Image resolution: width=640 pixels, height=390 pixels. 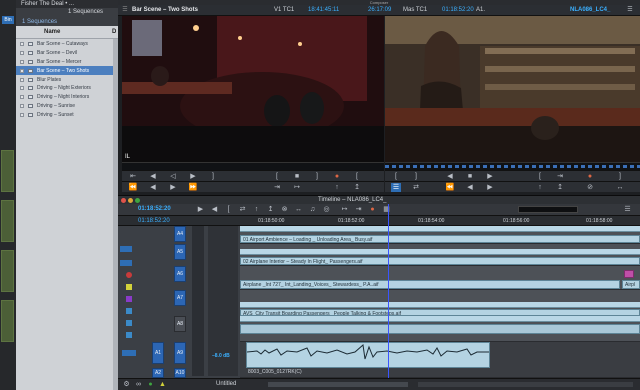 I want to click on bin-item-driving-sunrise: Driving – Sunrise, so click(x=67, y=106).